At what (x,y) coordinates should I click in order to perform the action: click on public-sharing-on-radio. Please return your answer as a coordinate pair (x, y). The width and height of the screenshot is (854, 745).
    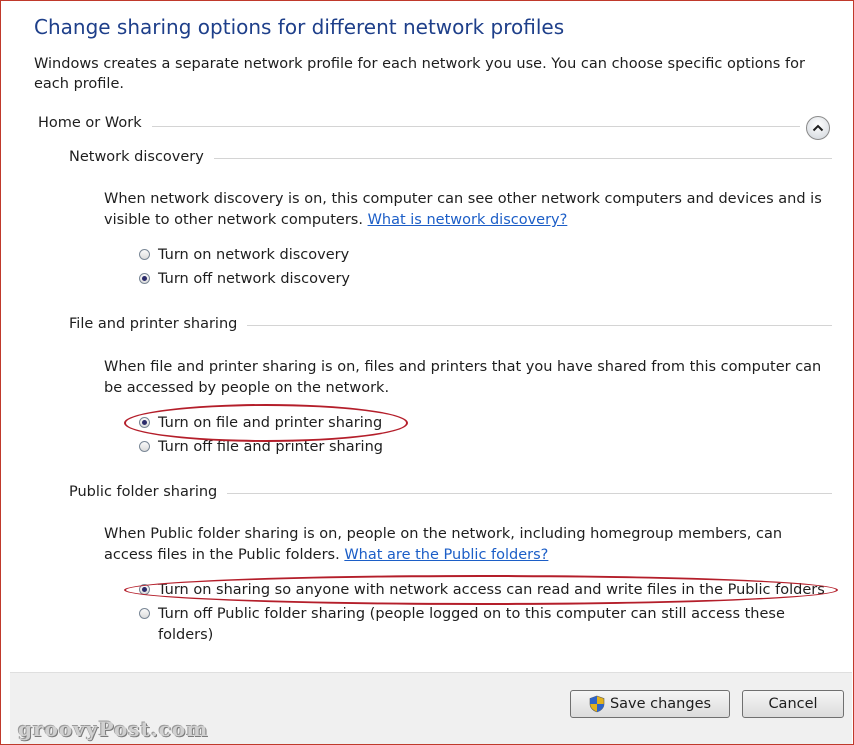
    Looking at the image, I should click on (144, 589).